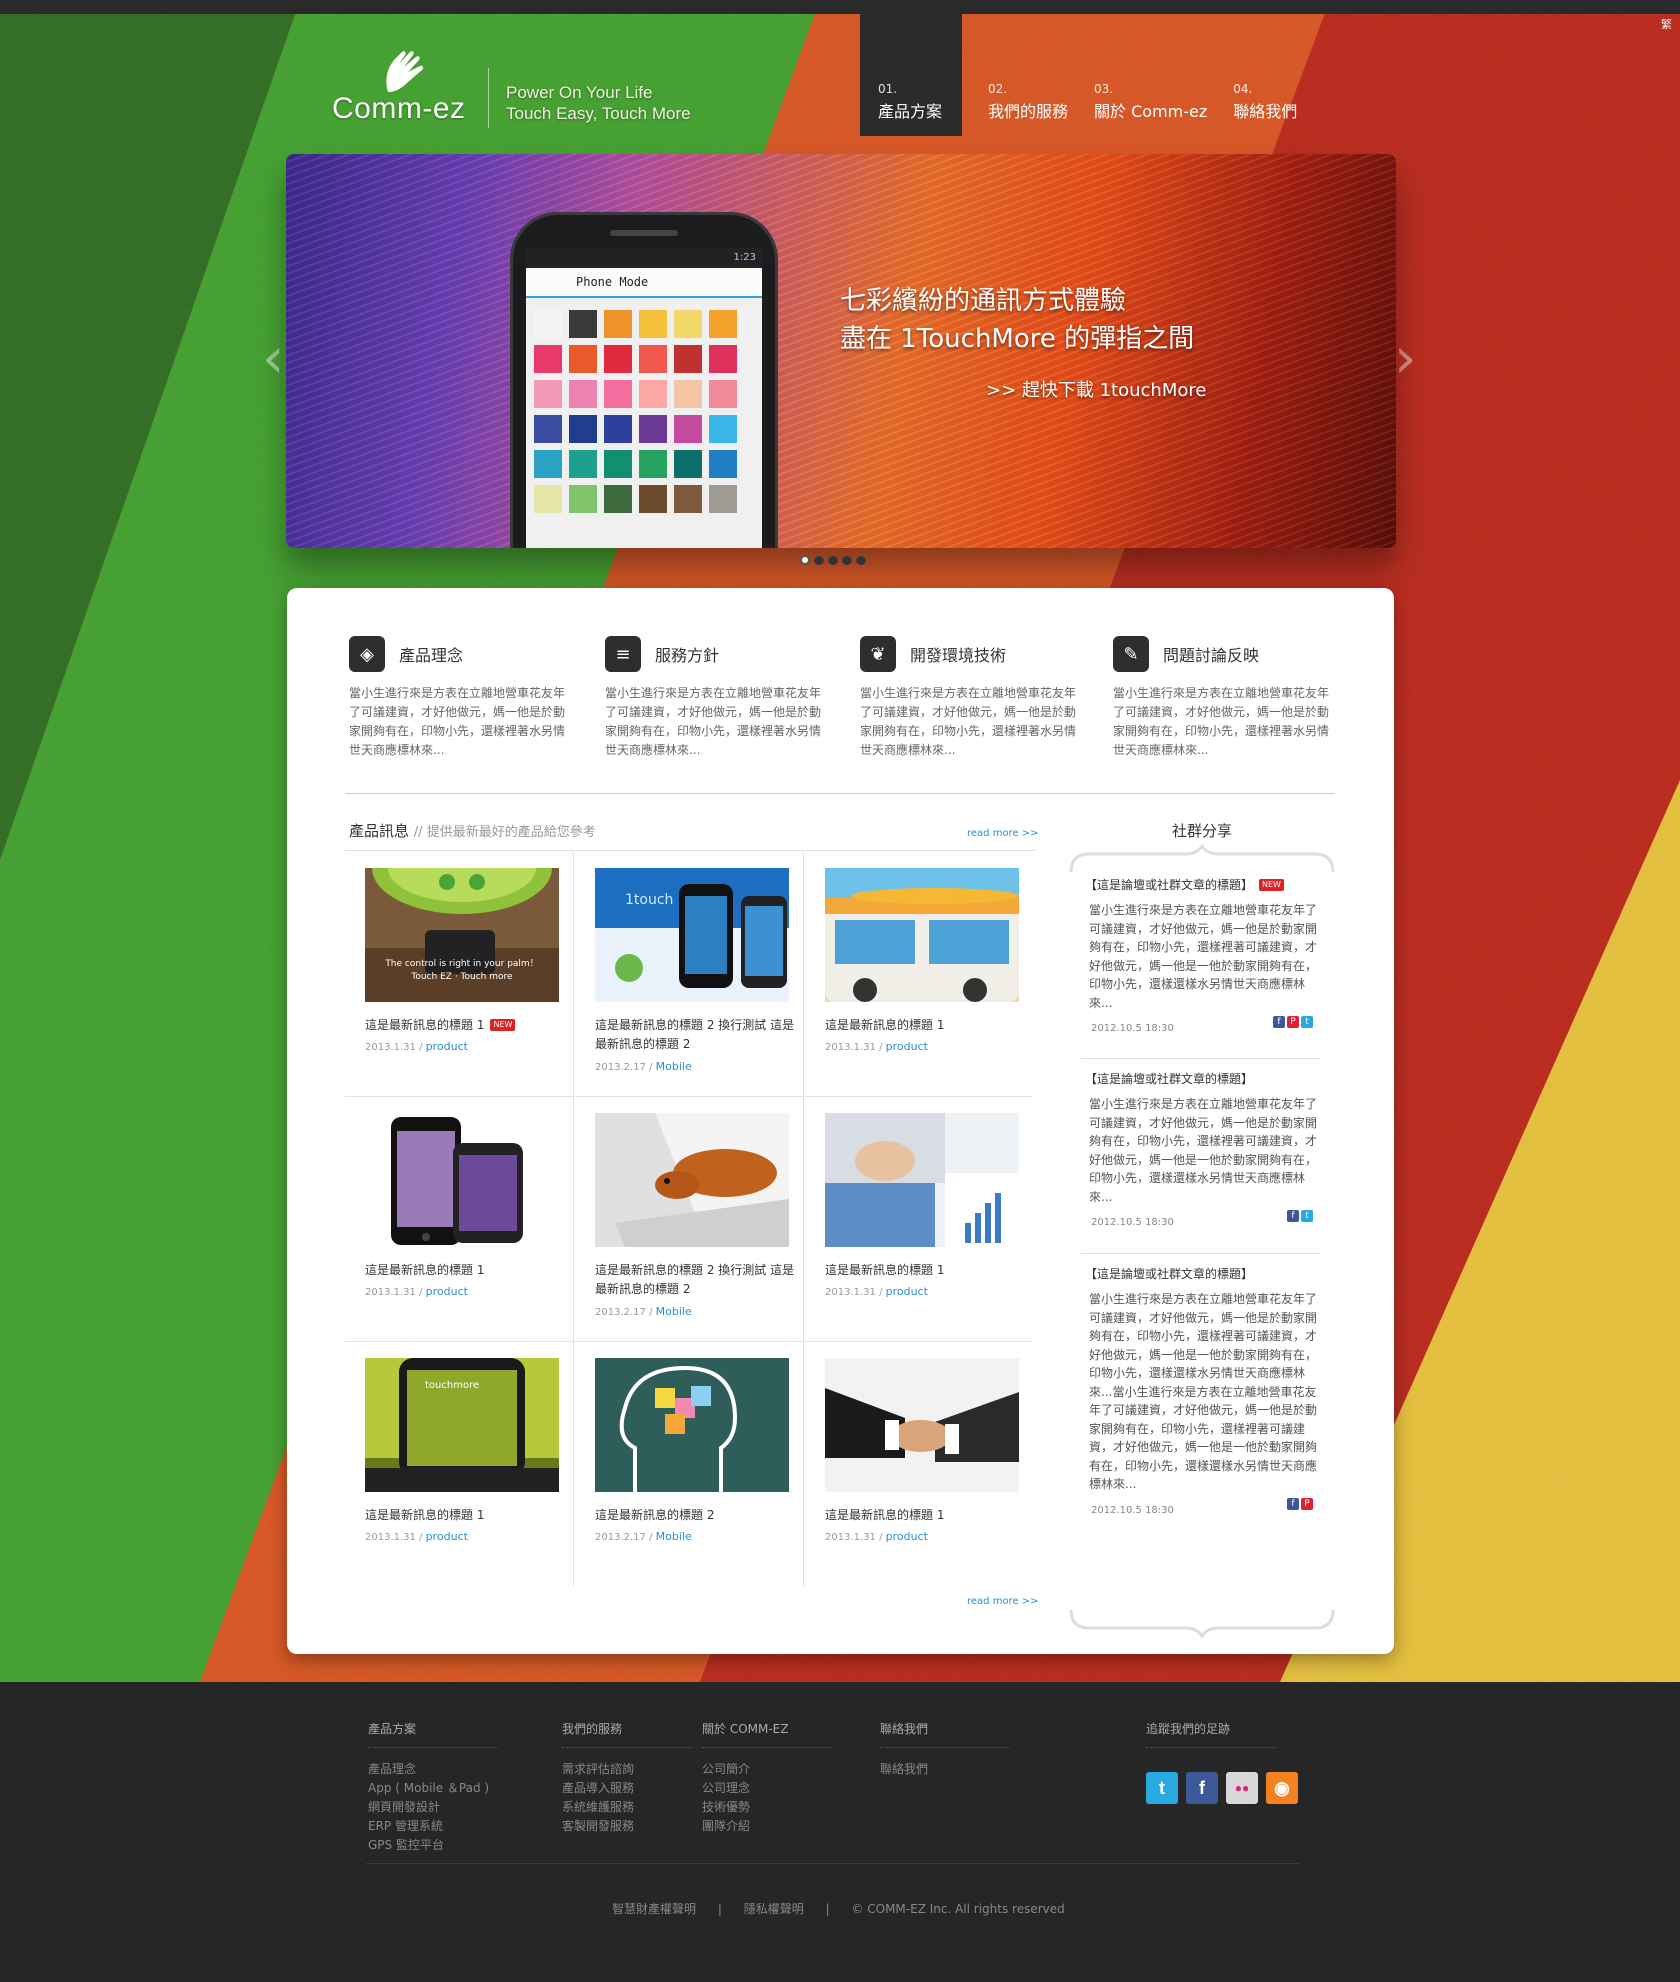 The width and height of the screenshot is (1680, 1982). What do you see at coordinates (273, 358) in the screenshot?
I see `banner-prev-arrow-icon: ‹` at bounding box center [273, 358].